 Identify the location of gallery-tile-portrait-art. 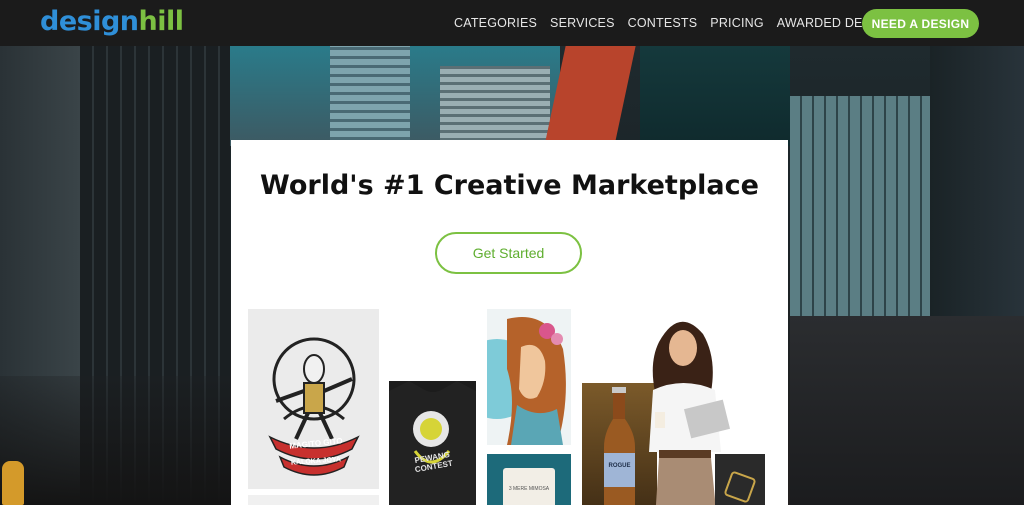
(529, 377).